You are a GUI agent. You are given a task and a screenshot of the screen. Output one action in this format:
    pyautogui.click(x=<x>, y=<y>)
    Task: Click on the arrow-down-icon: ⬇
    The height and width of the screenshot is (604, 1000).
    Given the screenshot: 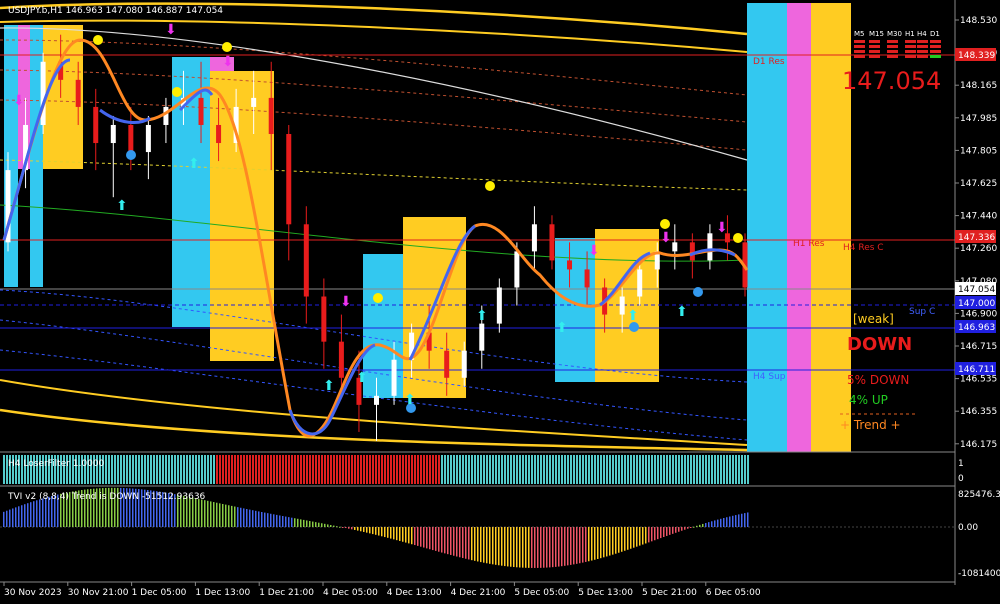 What is the action you would take?
    pyautogui.click(x=594, y=251)
    